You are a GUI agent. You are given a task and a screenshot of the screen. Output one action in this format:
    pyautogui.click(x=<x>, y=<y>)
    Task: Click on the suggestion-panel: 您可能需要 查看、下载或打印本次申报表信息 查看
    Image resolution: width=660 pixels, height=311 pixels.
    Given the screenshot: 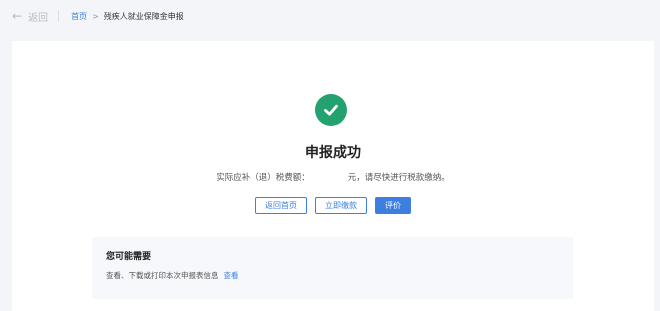 What is the action you would take?
    pyautogui.click(x=332, y=268)
    